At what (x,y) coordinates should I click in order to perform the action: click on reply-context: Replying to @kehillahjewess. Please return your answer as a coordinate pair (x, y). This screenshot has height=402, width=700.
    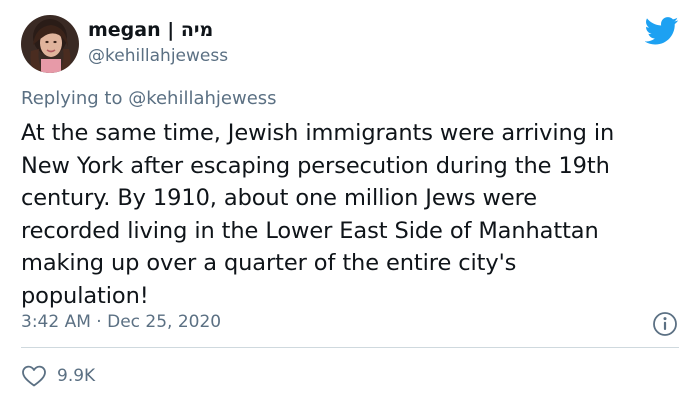
    Looking at the image, I should click on (149, 98).